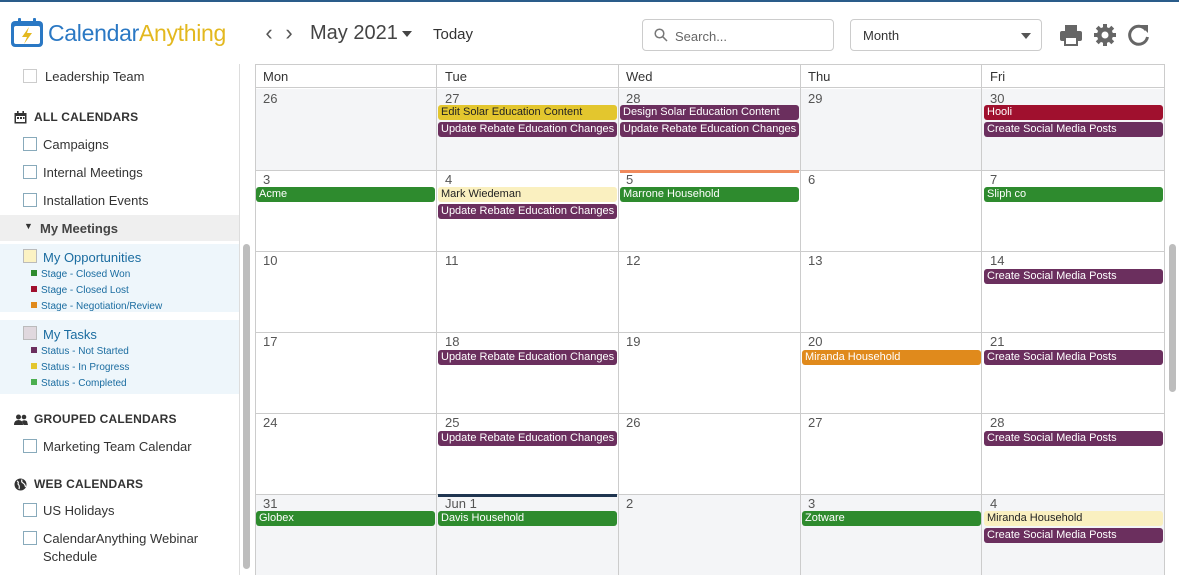 The height and width of the screenshot is (575, 1179). Describe the element at coordinates (80, 351) in the screenshot. I see `legend-not-started: Status - Not Started` at that location.